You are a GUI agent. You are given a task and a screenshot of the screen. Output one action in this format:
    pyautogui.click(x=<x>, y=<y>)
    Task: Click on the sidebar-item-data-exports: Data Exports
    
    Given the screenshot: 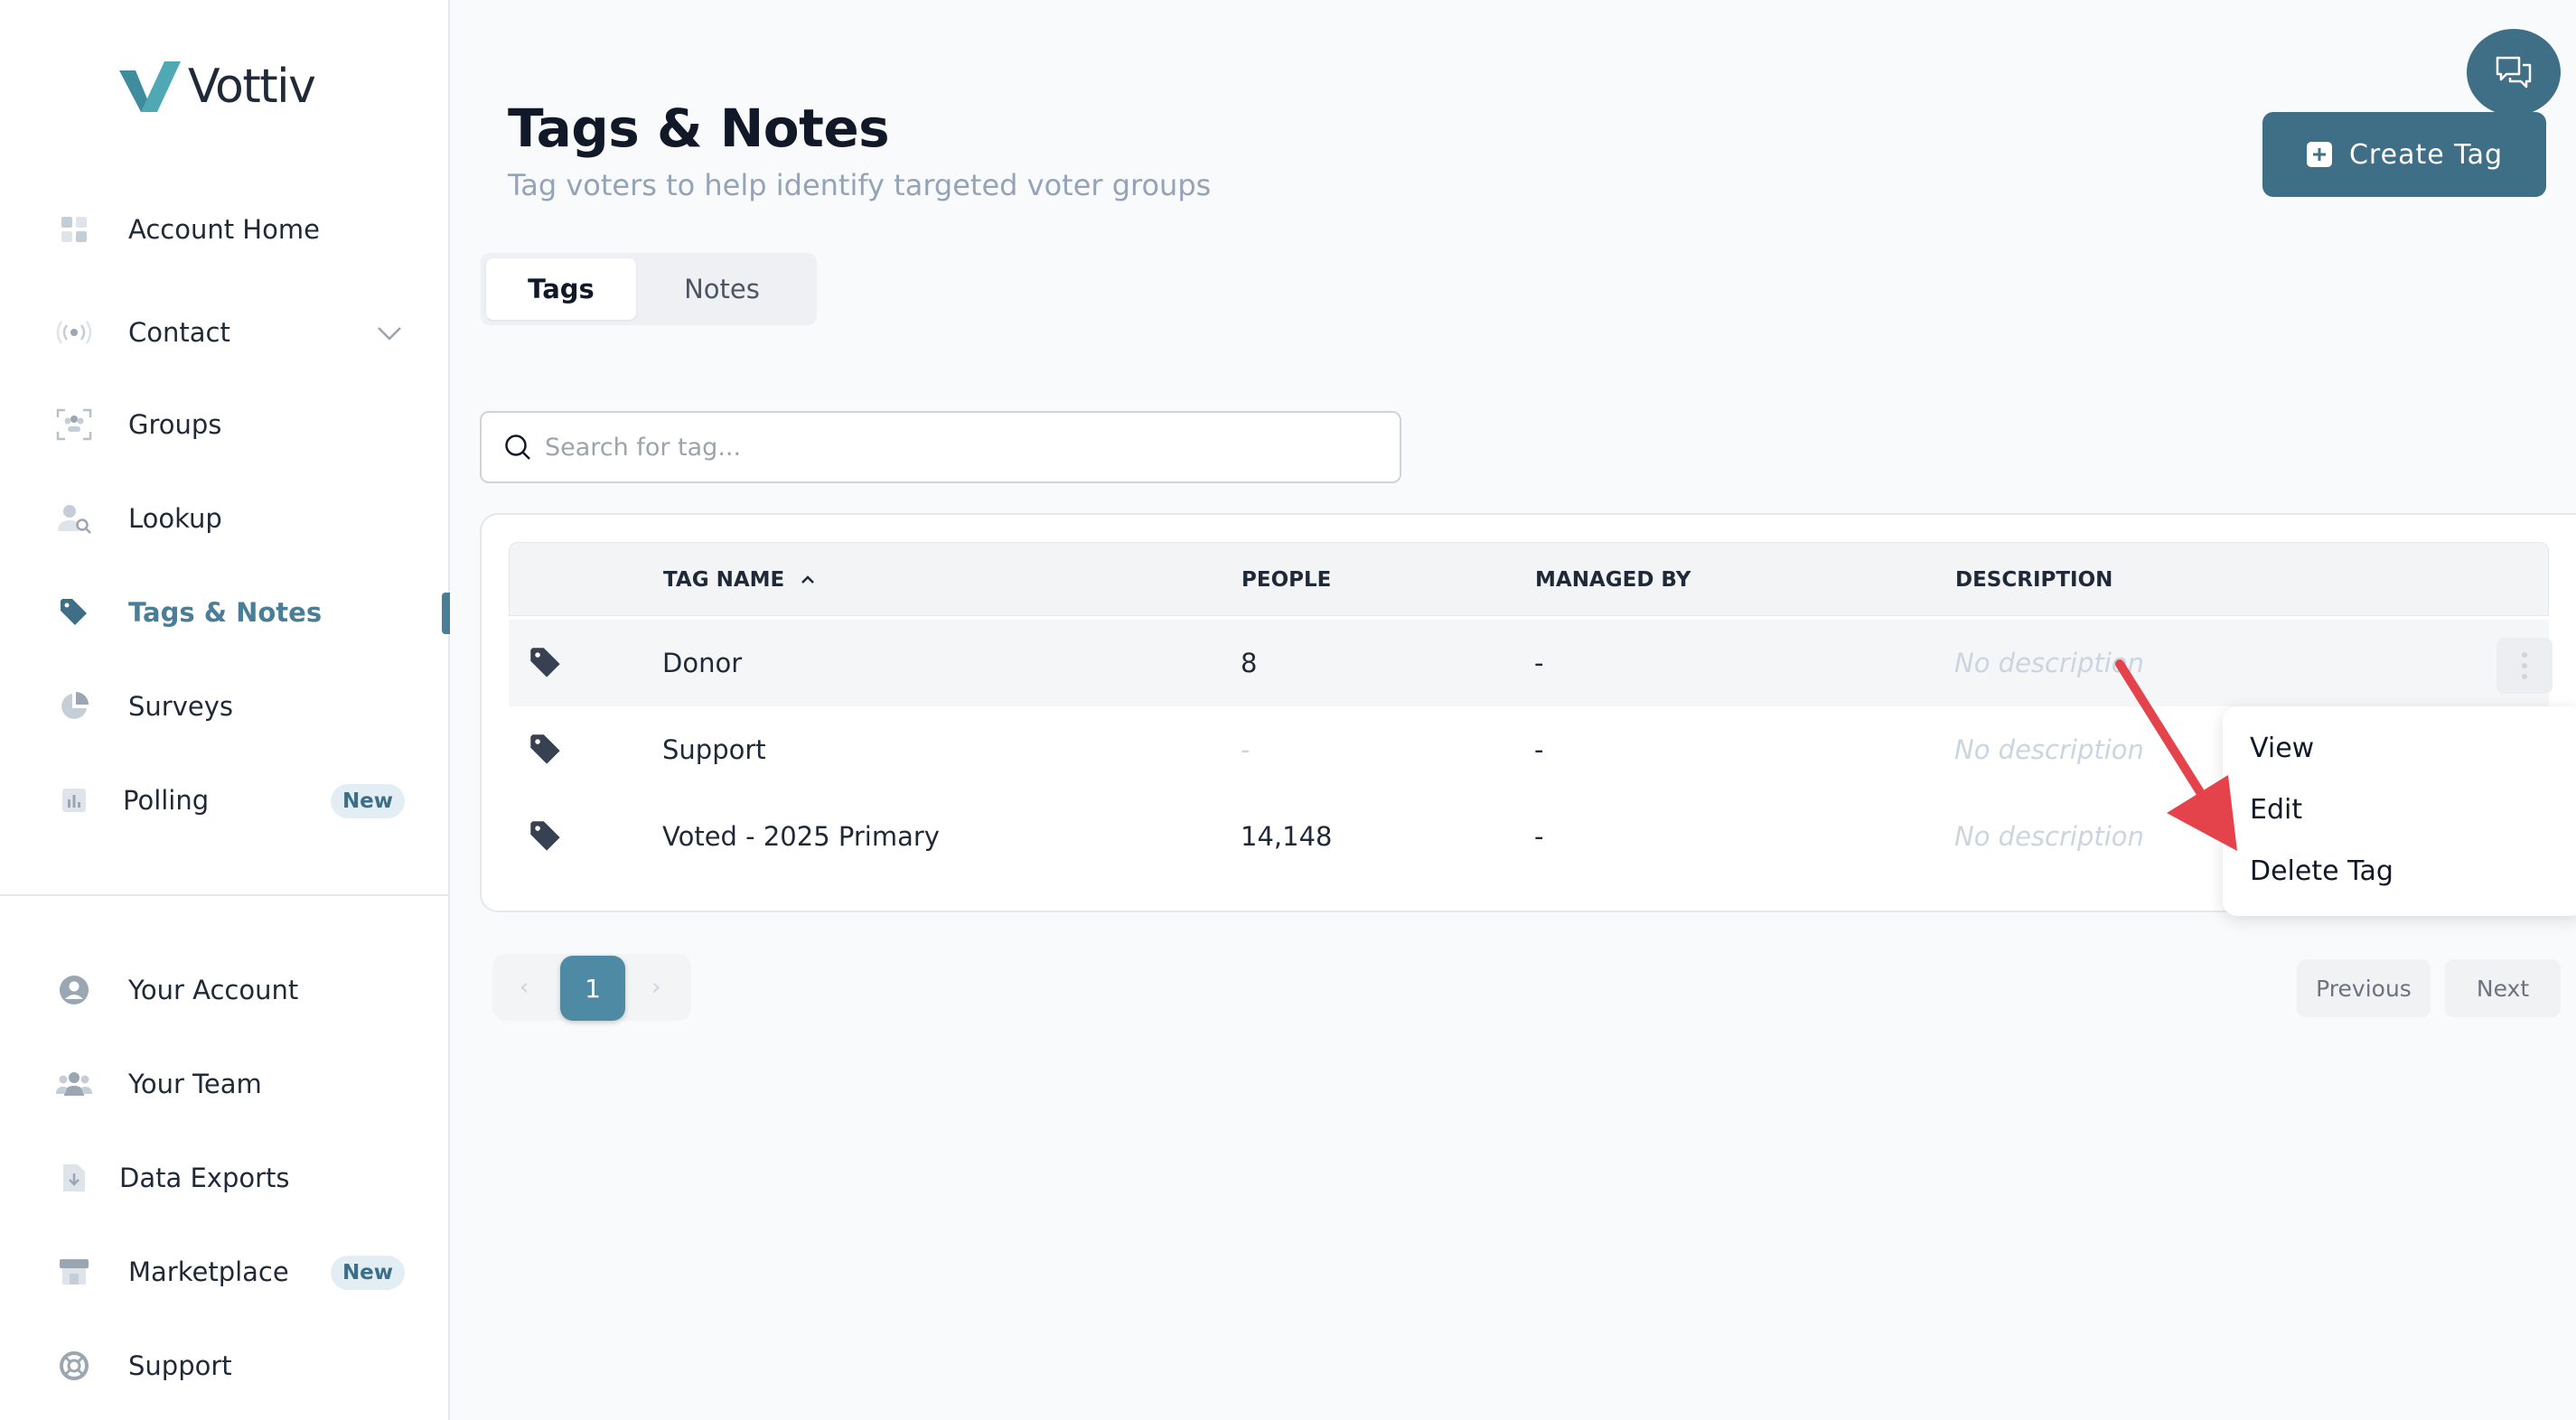 What is the action you would take?
    pyautogui.click(x=173, y=1178)
    